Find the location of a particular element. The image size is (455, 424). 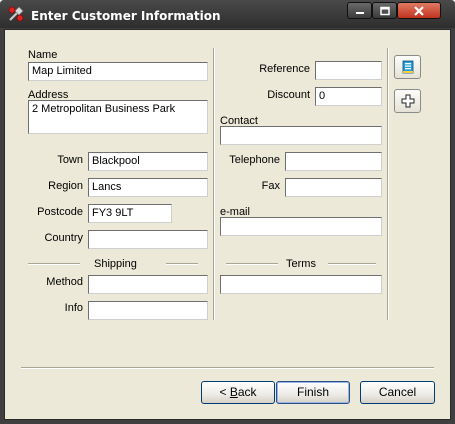

back-button: < Back is located at coordinates (238, 392).